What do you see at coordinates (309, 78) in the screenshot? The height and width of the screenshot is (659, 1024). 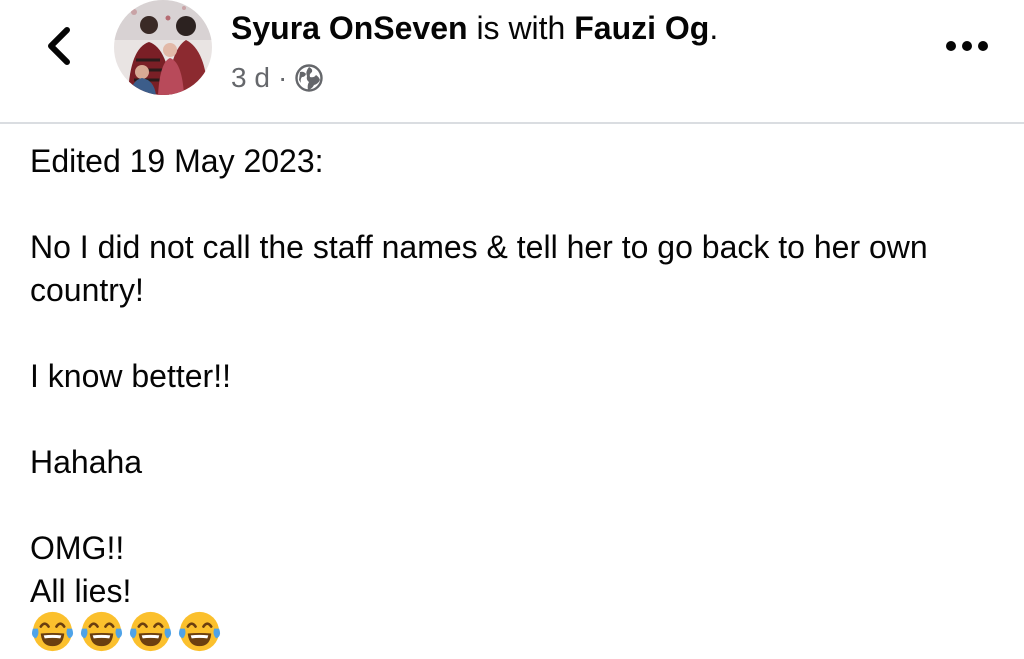 I see `globe-icon` at bounding box center [309, 78].